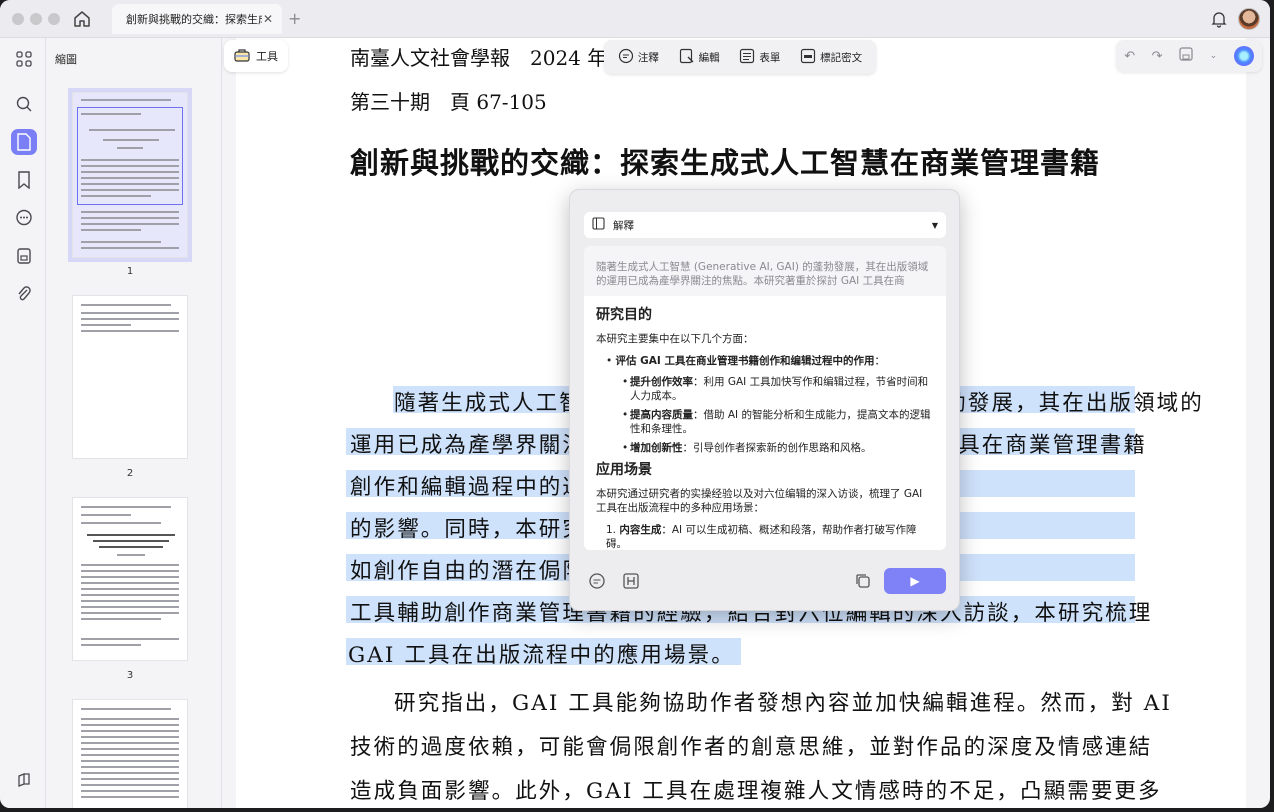  I want to click on response-numbered-item: 1. 内容生成：AI 可以生成初稿、概述和段落，帮助作者打破写作障碍。, so click(761, 537).